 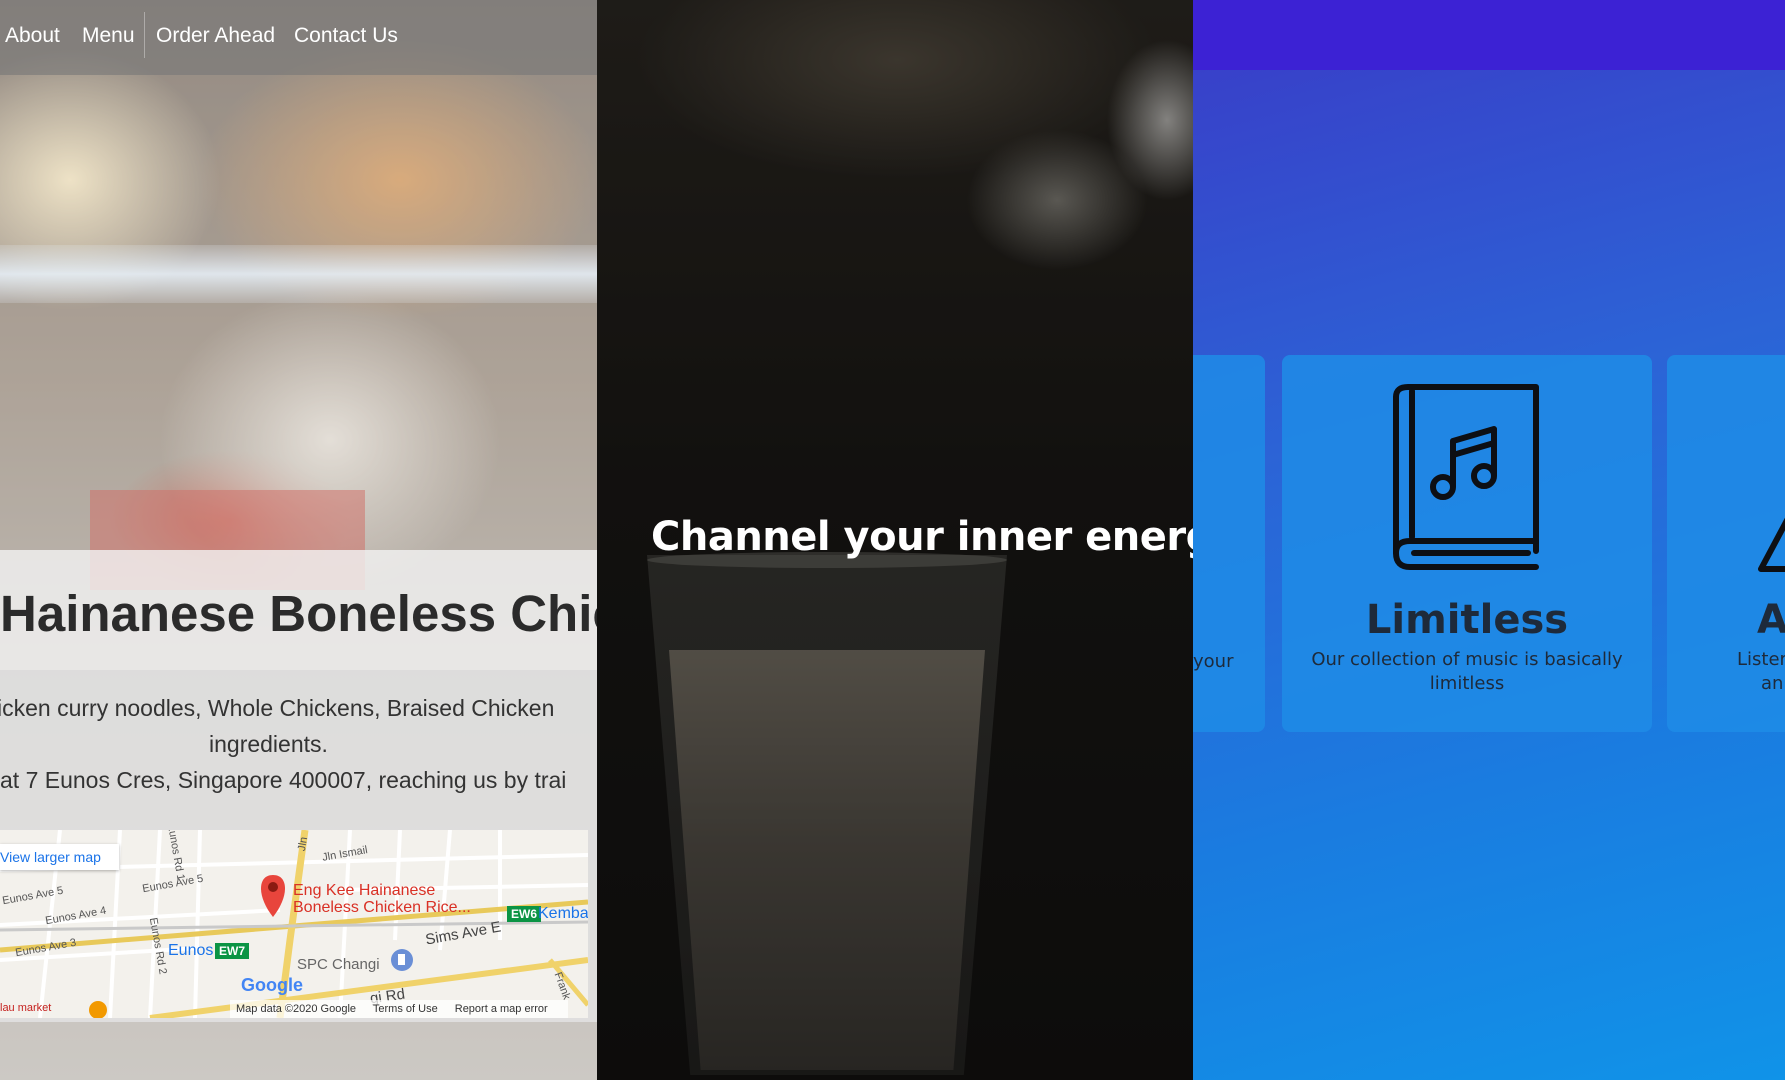 I want to click on feature-card-right: A Lister an, so click(x=1726, y=543).